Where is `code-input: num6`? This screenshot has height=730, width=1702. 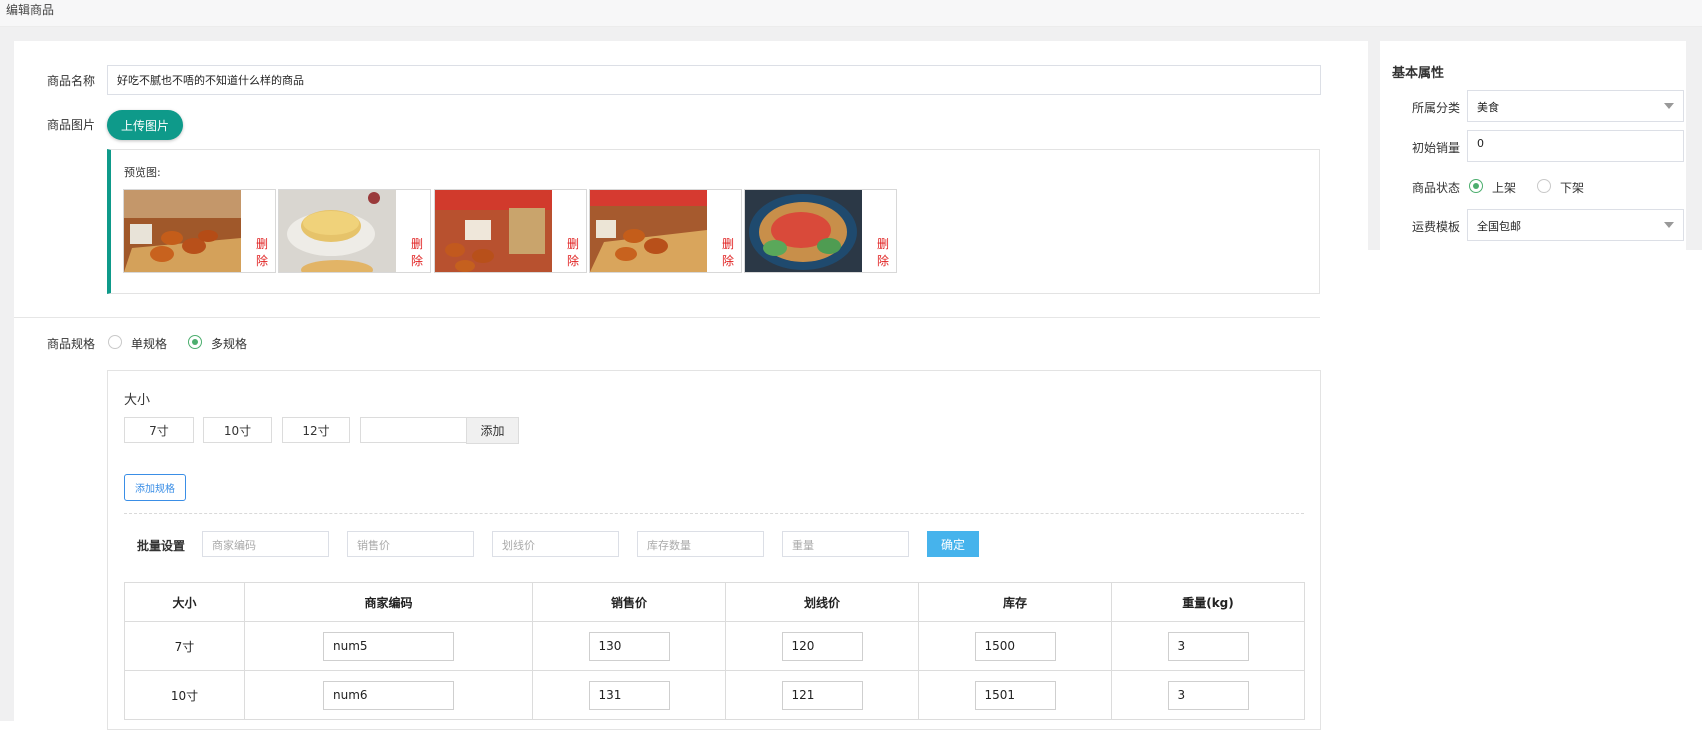 code-input: num6 is located at coordinates (388, 695).